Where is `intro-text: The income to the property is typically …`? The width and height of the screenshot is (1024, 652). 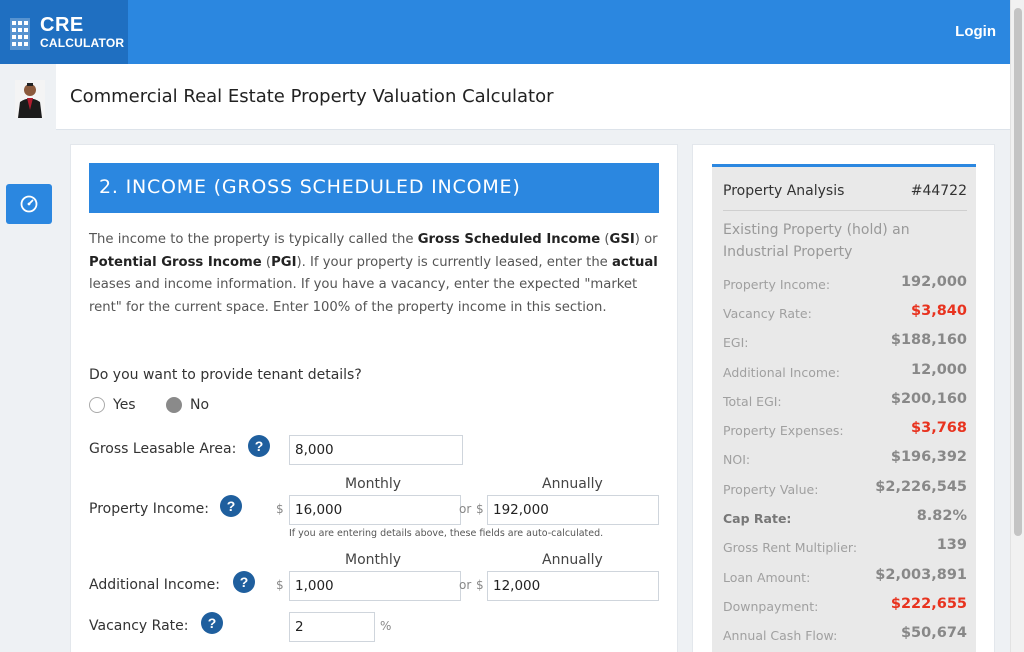
intro-text: The income to the property is typically … is located at coordinates (253, 239).